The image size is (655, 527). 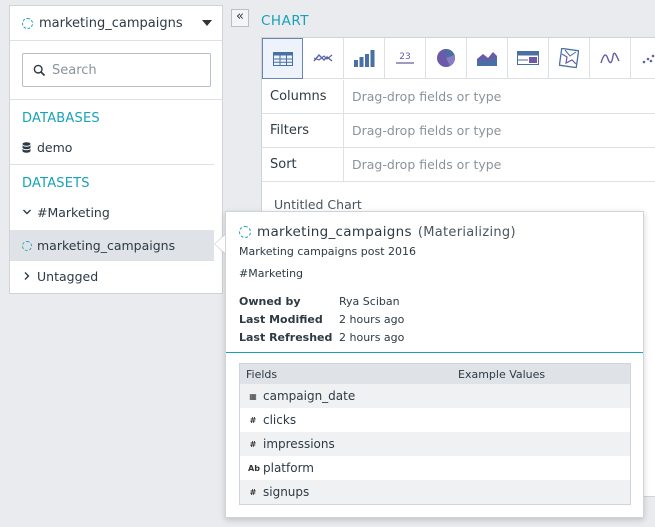 I want to click on chart-type-table, so click(x=282, y=58).